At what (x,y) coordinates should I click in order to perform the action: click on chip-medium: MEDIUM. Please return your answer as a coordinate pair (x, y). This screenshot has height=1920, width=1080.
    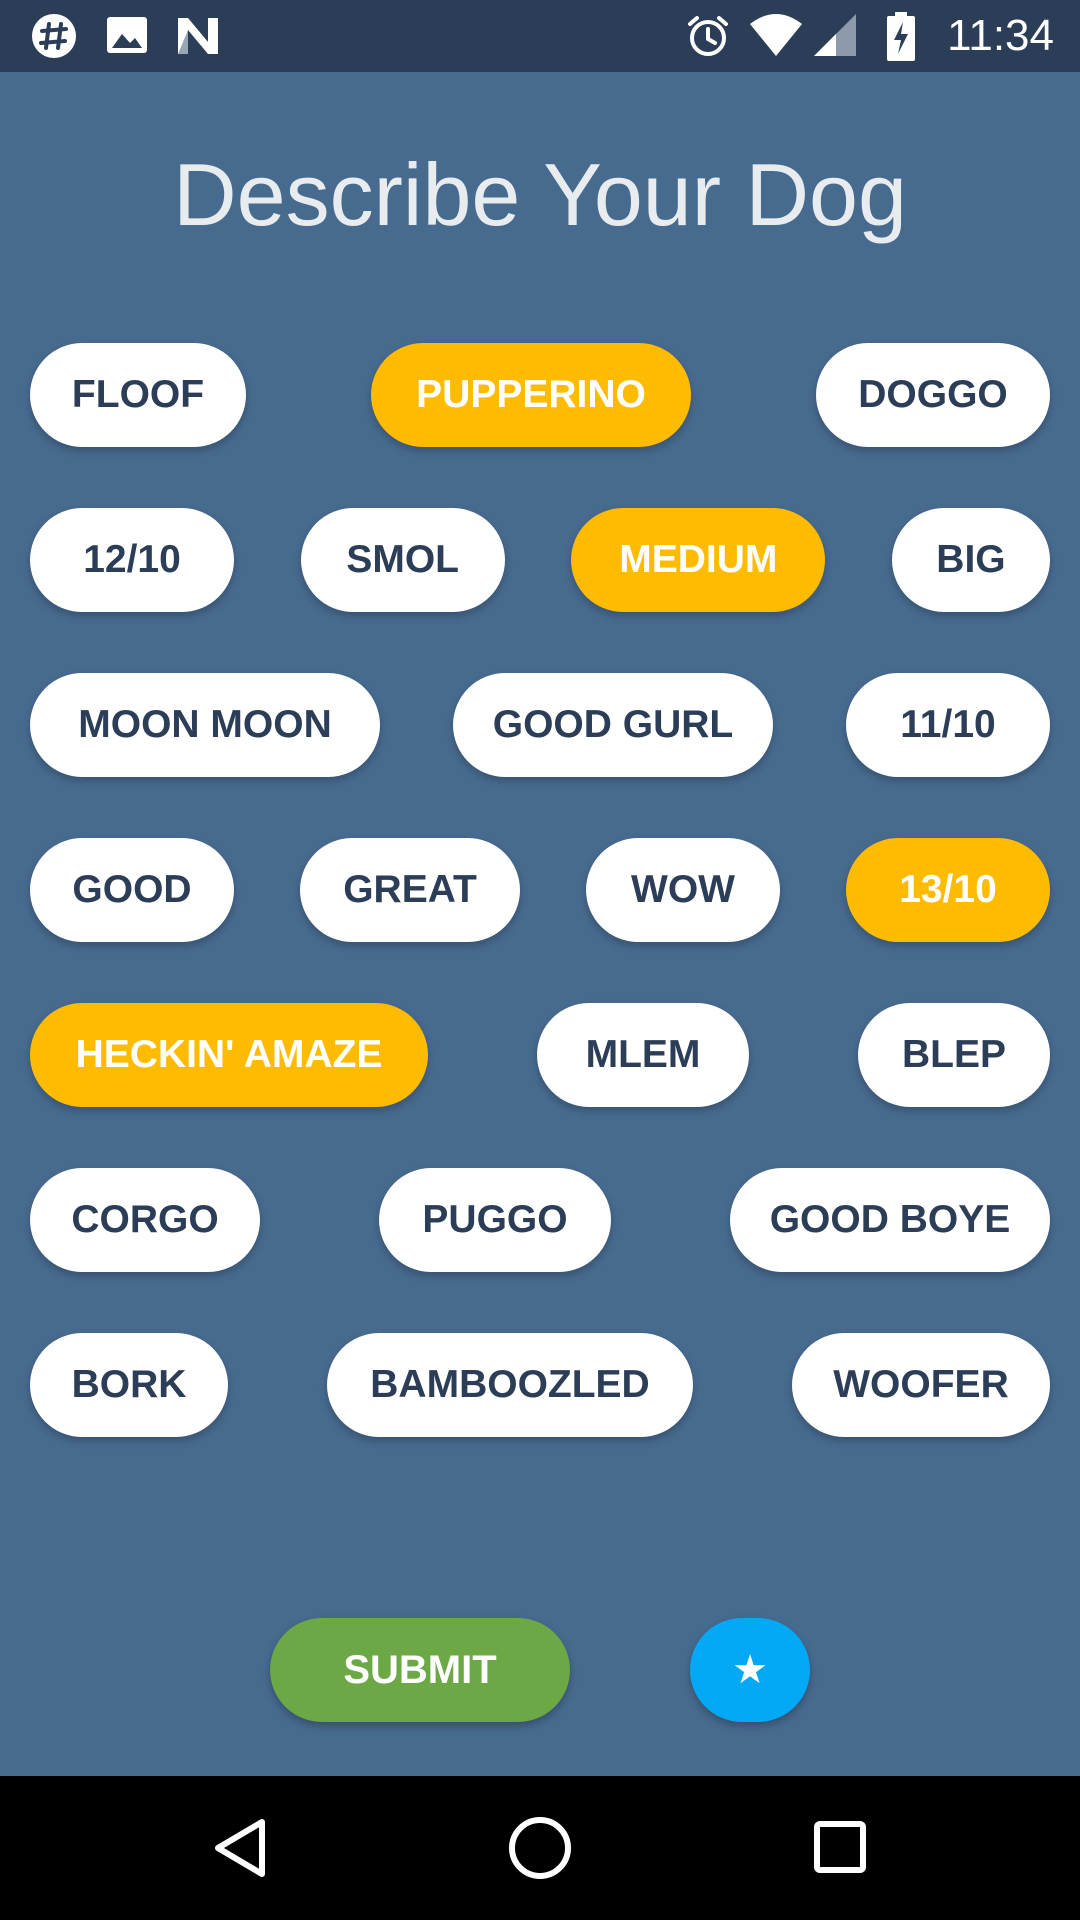
    Looking at the image, I should click on (698, 560).